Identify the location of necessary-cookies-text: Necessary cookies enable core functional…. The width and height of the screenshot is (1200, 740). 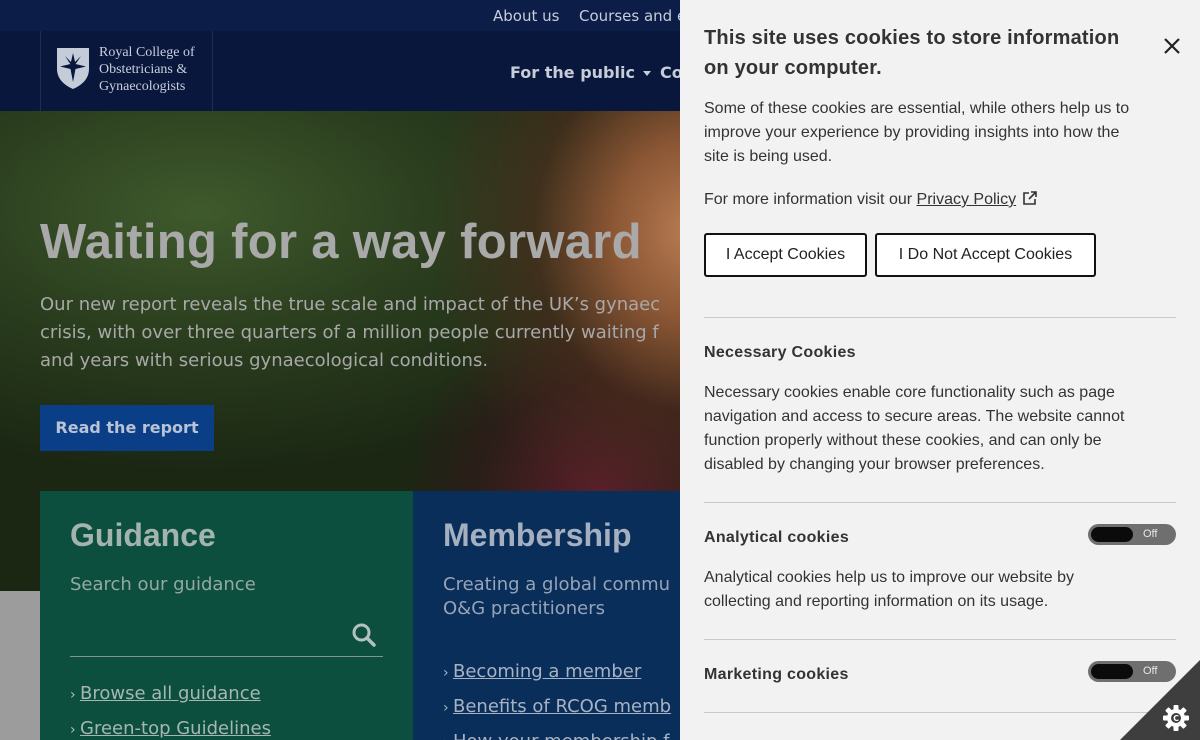
(939, 429).